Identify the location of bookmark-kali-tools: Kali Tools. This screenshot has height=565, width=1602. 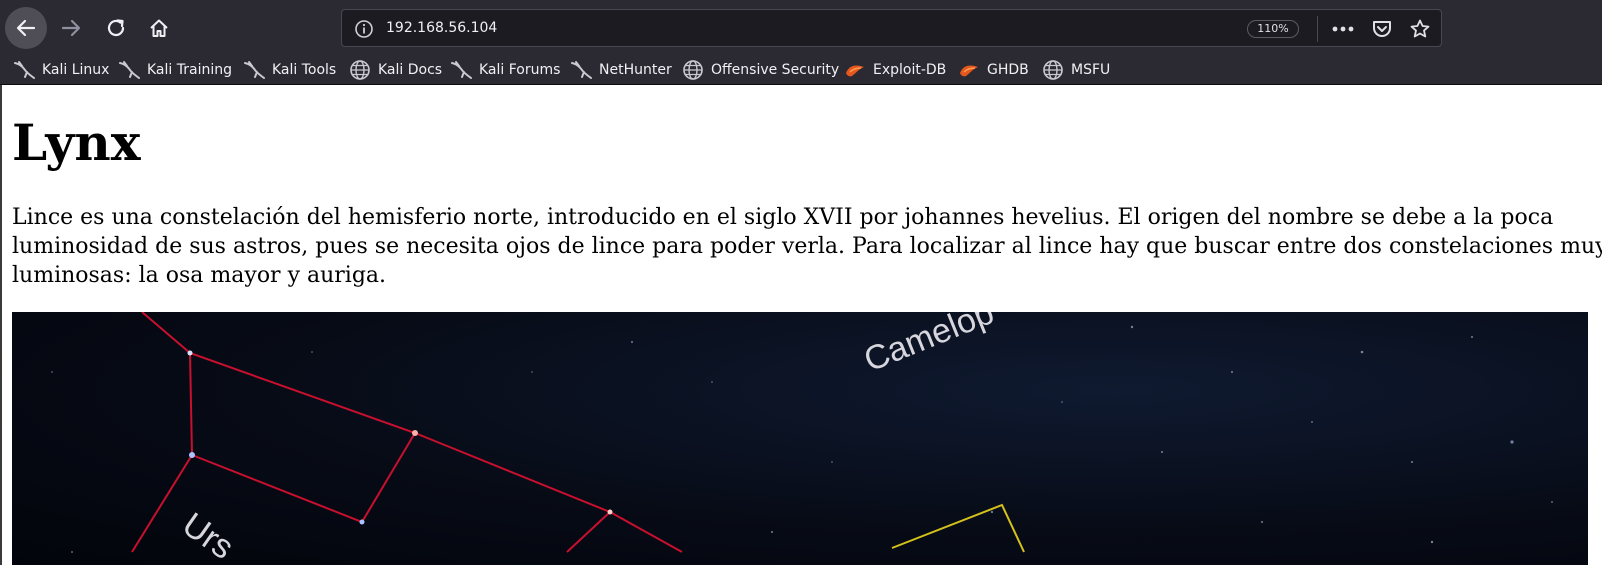
(289, 70).